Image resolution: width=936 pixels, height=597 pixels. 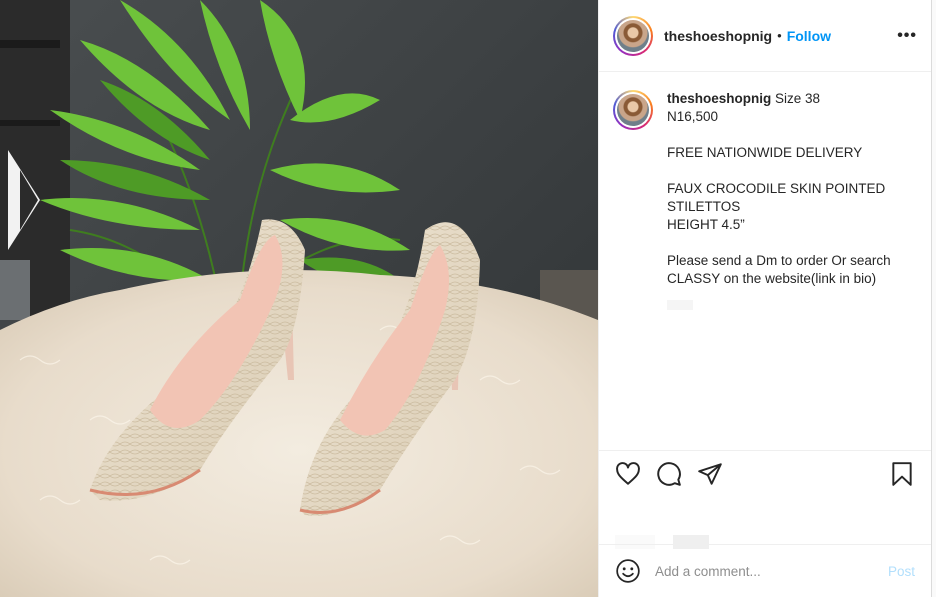 I want to click on caption-line: FREE NATIONWIDE DELIVERY, so click(x=765, y=152).